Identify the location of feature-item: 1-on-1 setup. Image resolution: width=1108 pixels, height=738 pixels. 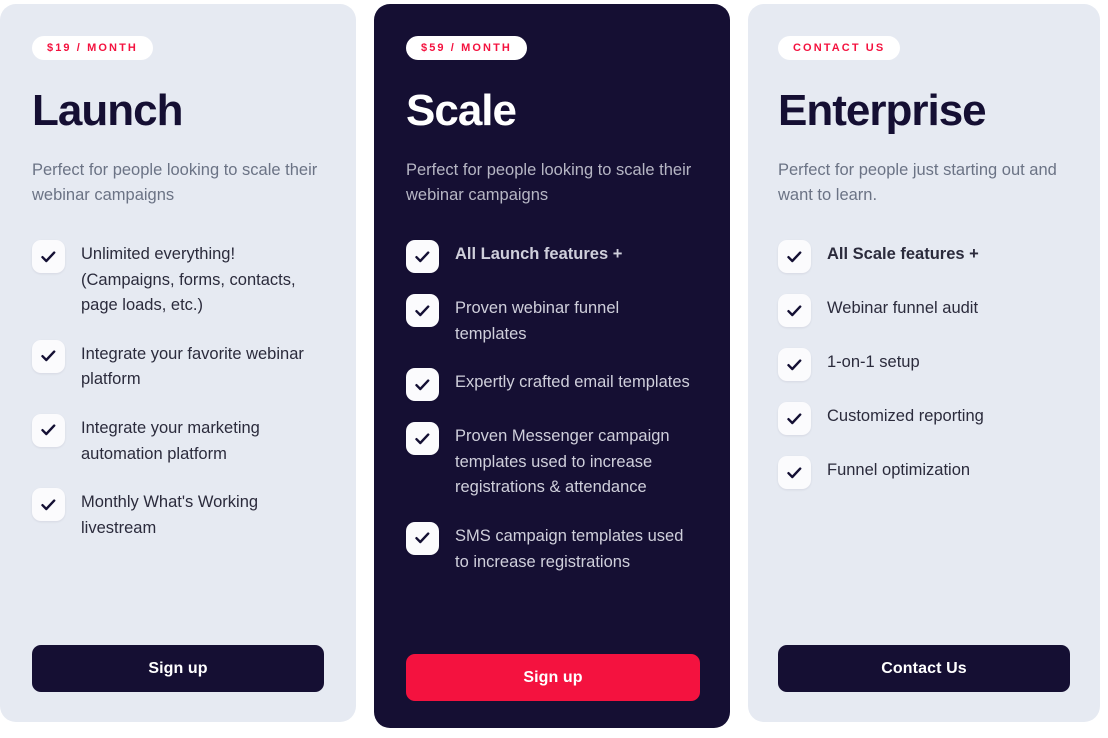
(925, 364).